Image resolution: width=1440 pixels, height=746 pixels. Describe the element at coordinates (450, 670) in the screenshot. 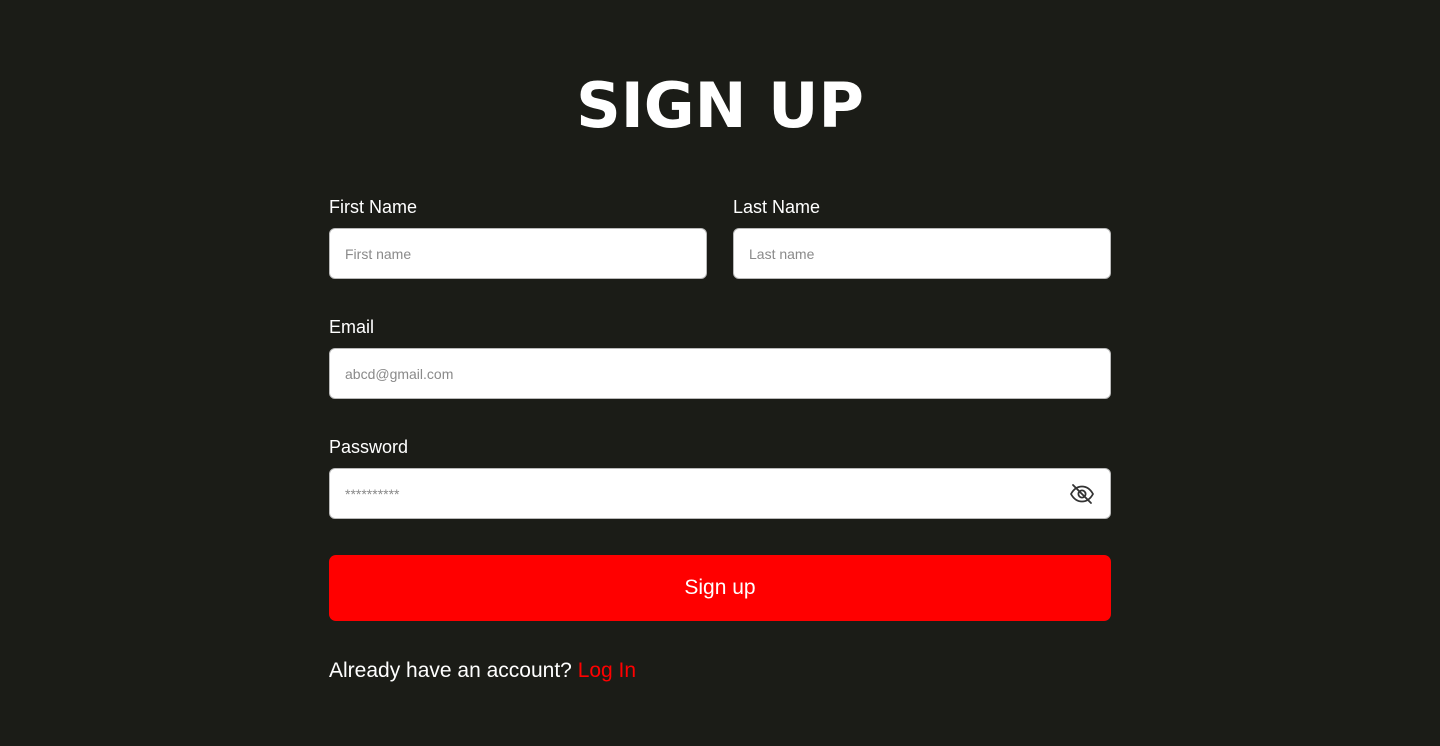

I see `login-prompt-text: Already have an account?` at that location.